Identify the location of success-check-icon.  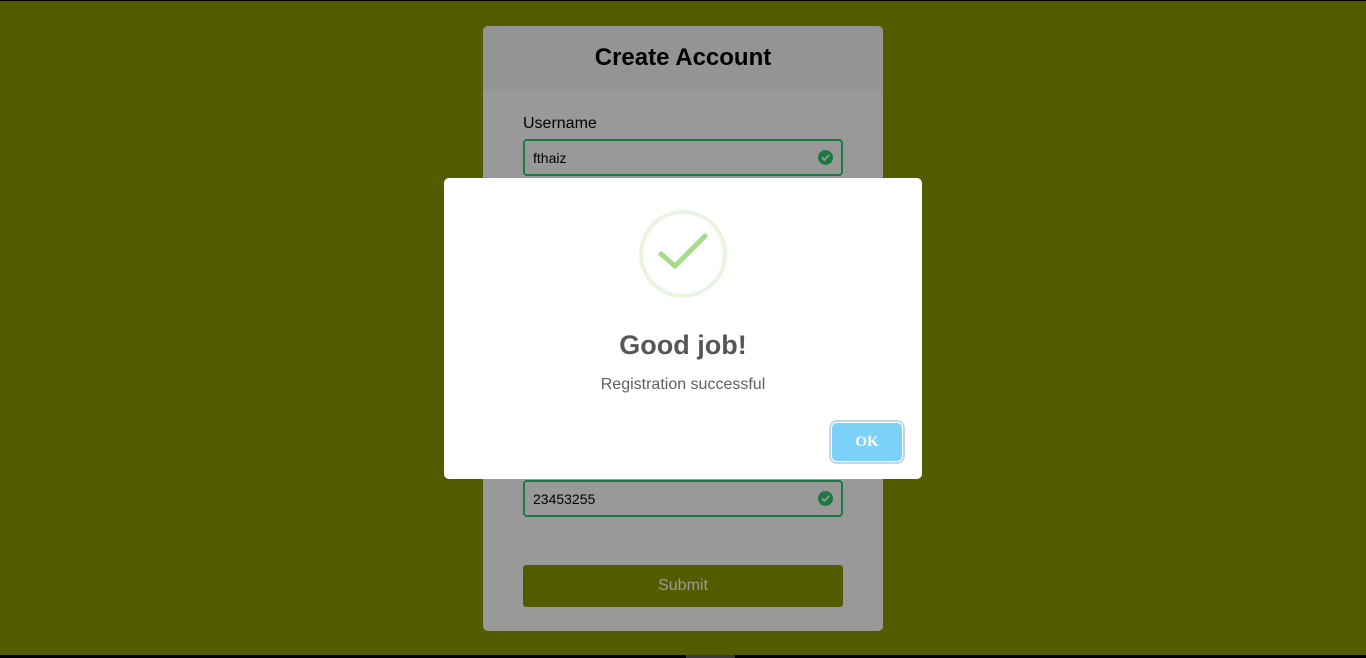
(683, 254).